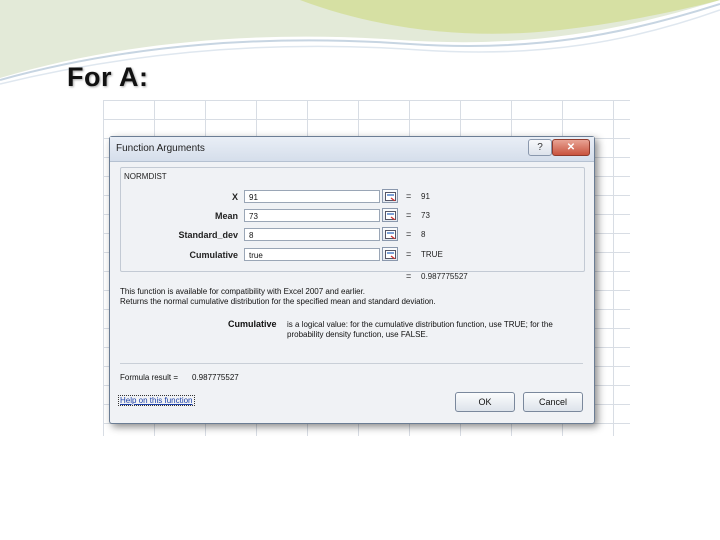 This screenshot has width=720, height=540. What do you see at coordinates (149, 377) in the screenshot?
I see `formula-result-label: Formula result =` at bounding box center [149, 377].